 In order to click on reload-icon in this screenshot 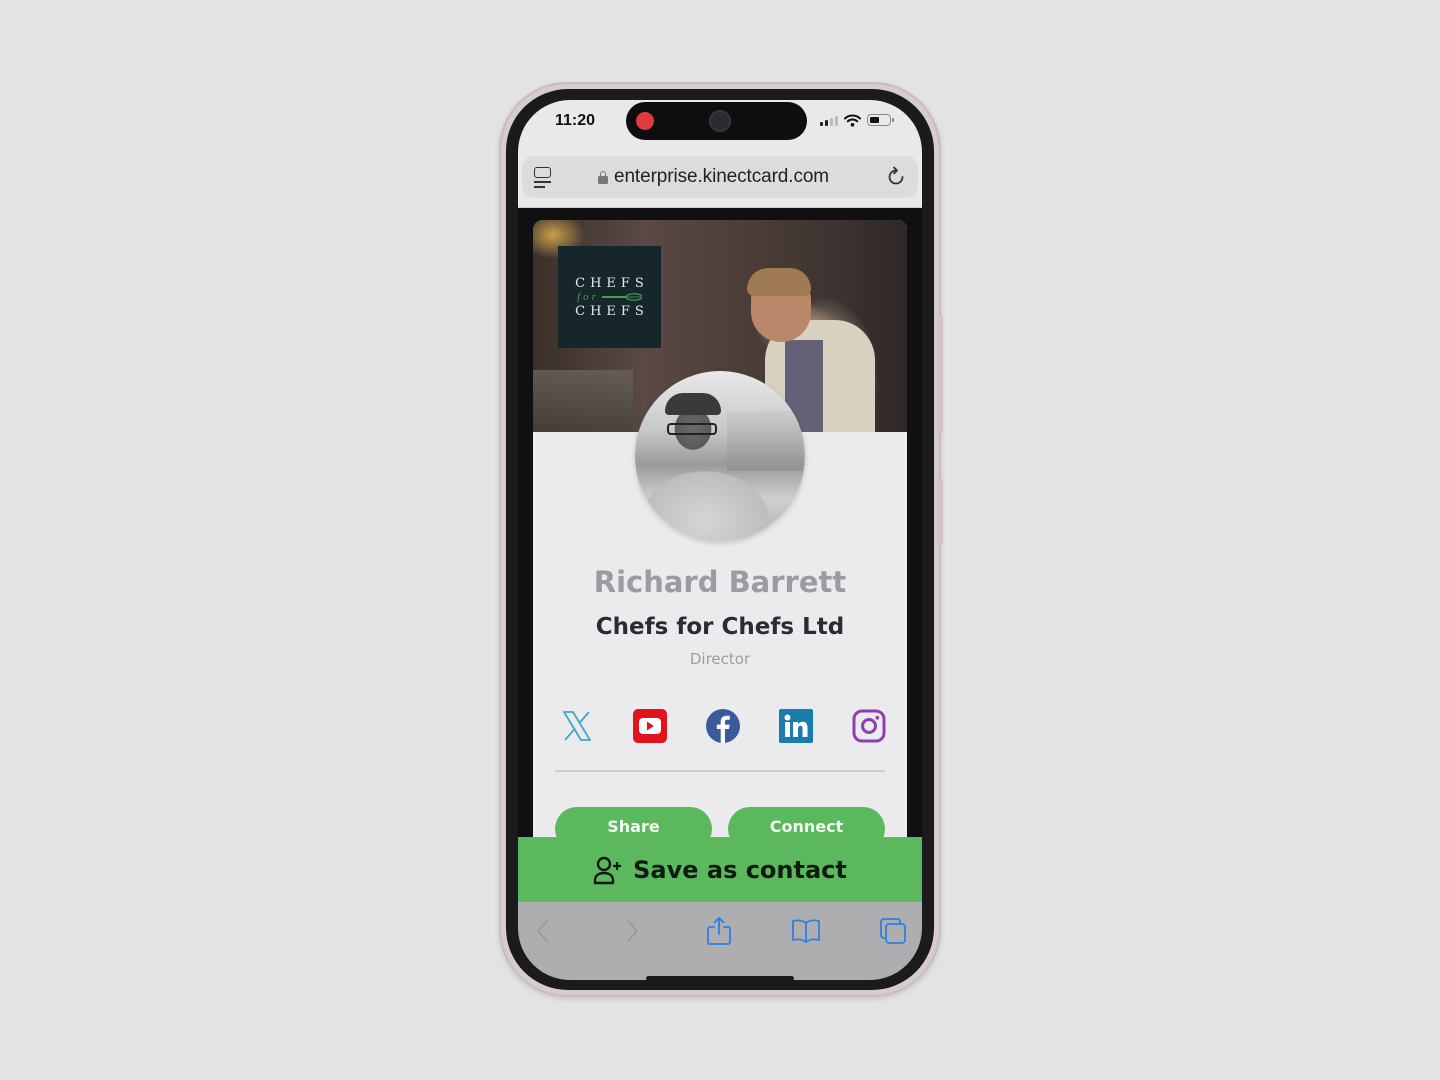, I will do `click(896, 177)`.